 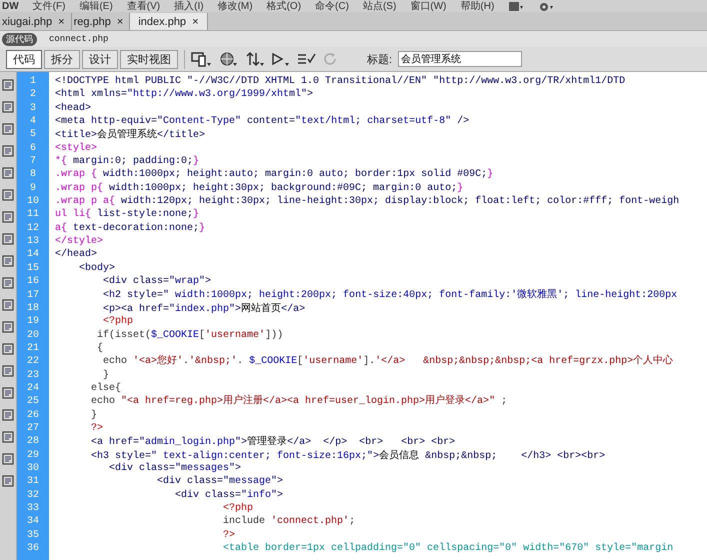 I want to click on related-file-tab: 源代码, so click(x=19, y=39).